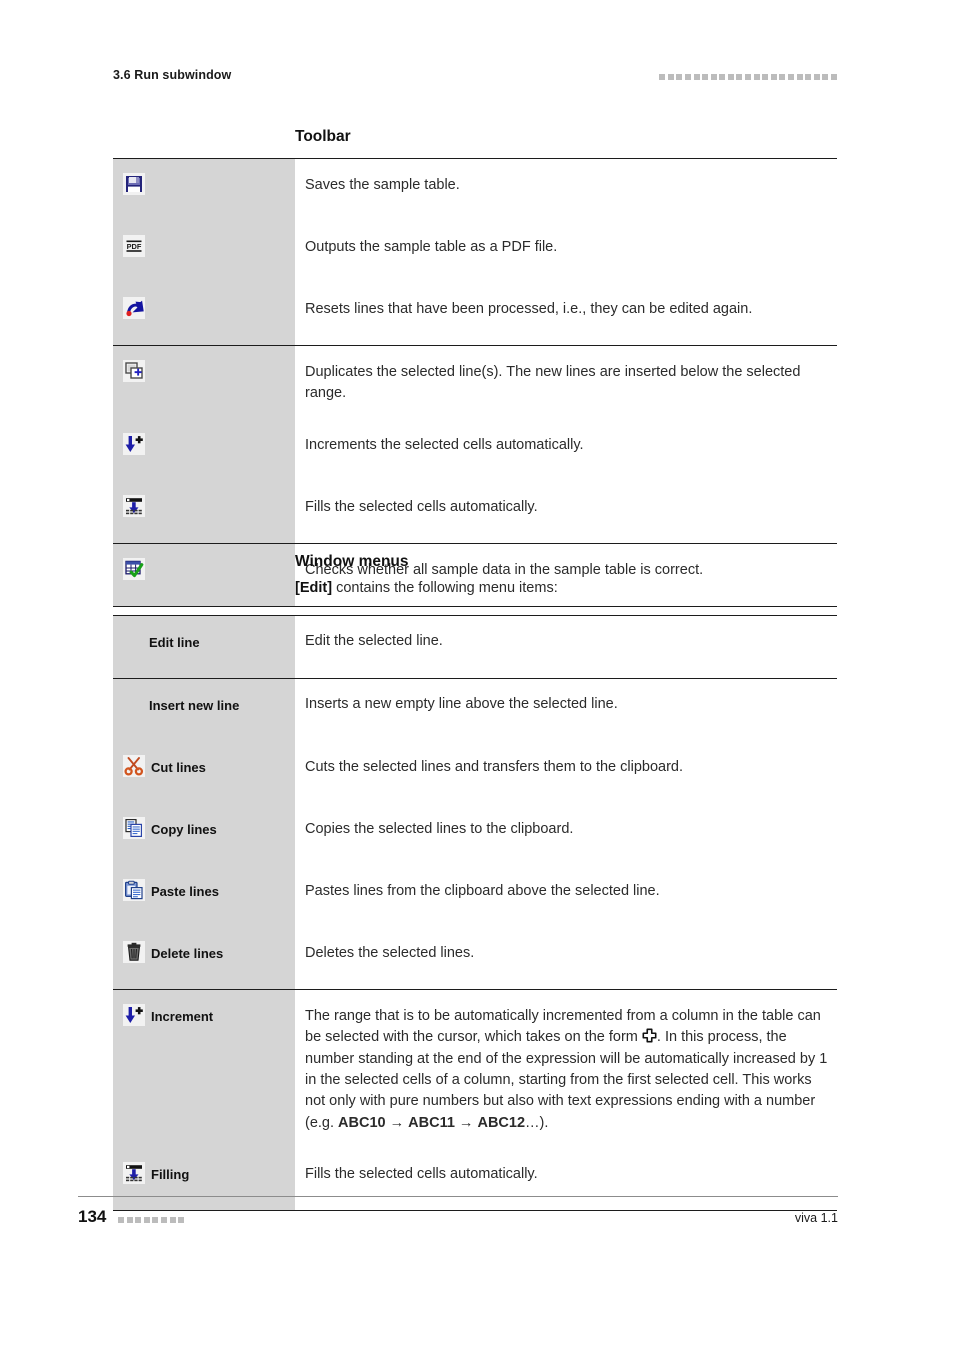  I want to click on menu-item-cell: Delete lines, so click(204, 958).